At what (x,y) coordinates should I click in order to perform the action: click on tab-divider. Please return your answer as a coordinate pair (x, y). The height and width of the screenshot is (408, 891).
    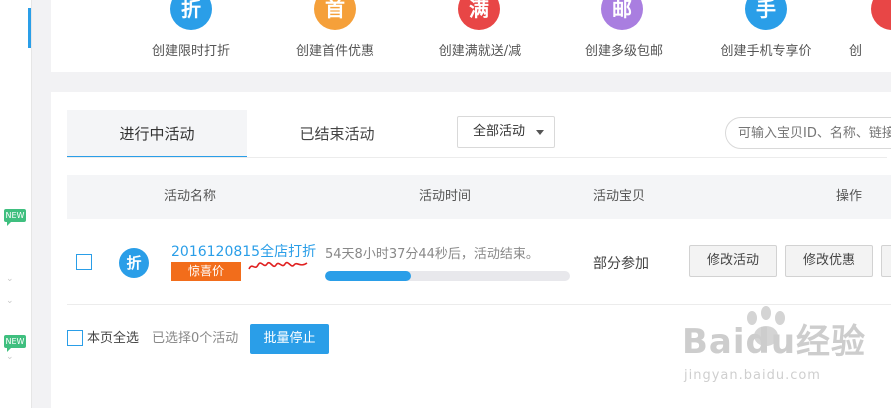
    Looking at the image, I should click on (477, 157).